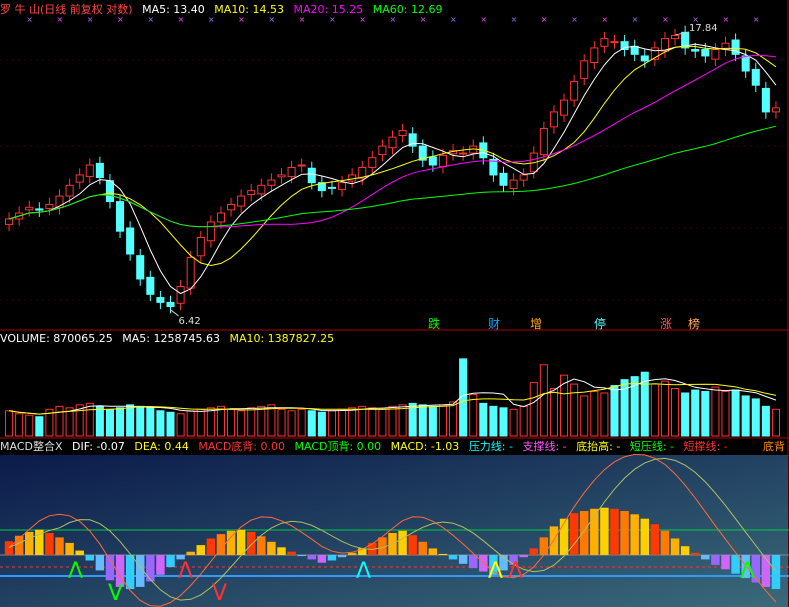 The height and width of the screenshot is (607, 789). Describe the element at coordinates (544, 446) in the screenshot. I see `support-label: 支撑线: -` at that location.